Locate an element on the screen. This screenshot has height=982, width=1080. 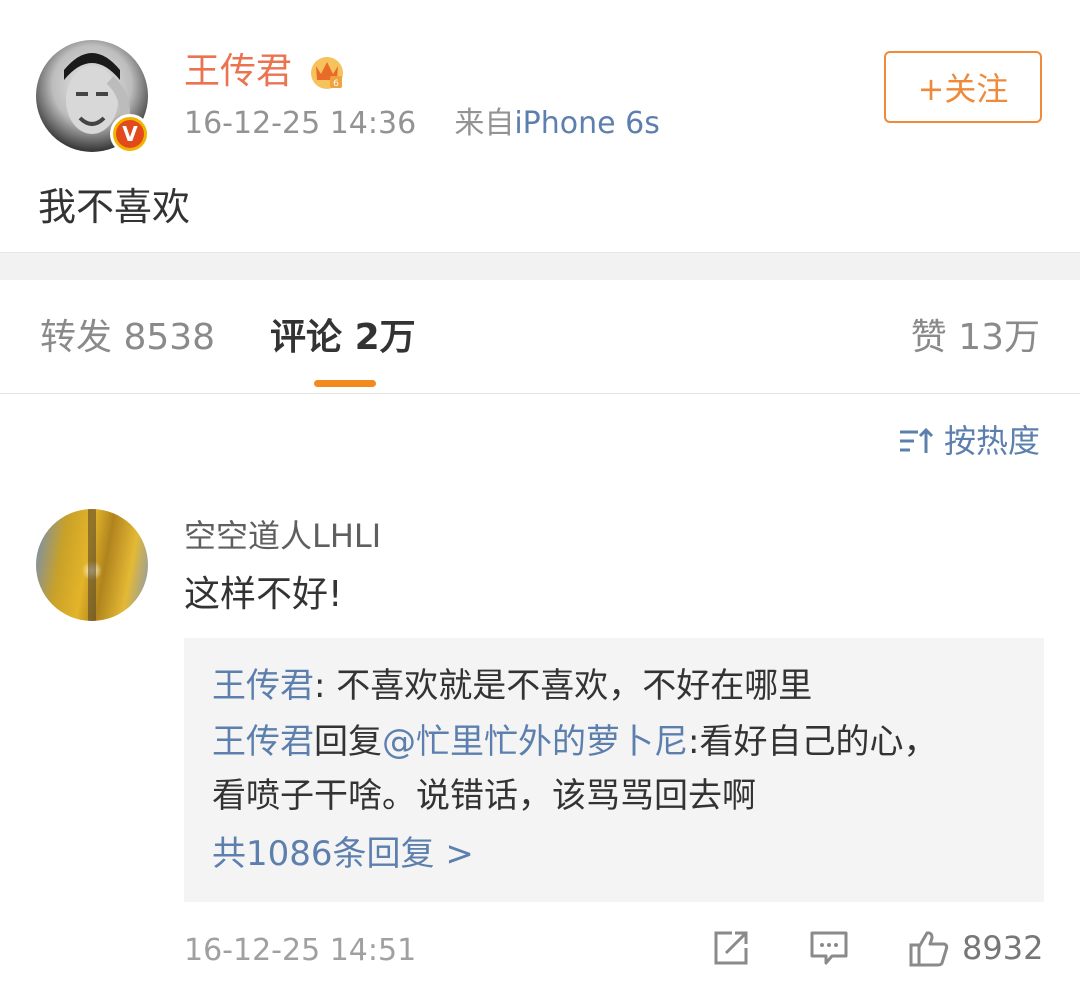
tab-comment: 评论 2万 is located at coordinates (343, 338).